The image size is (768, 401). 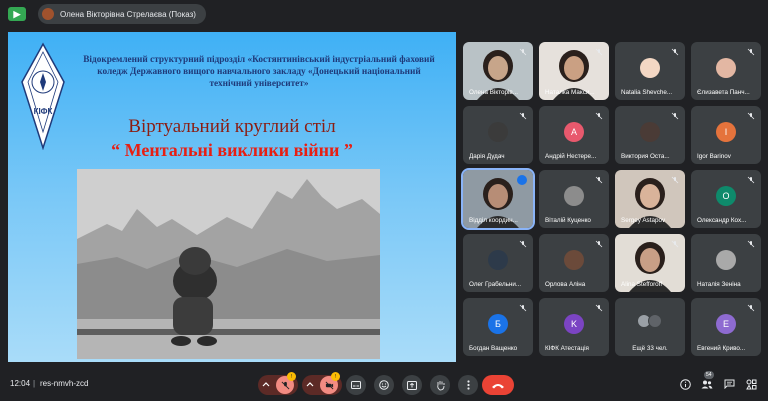 I want to click on slide-subtitle: “ Ментальні виклики війни ”, so click(x=232, y=150).